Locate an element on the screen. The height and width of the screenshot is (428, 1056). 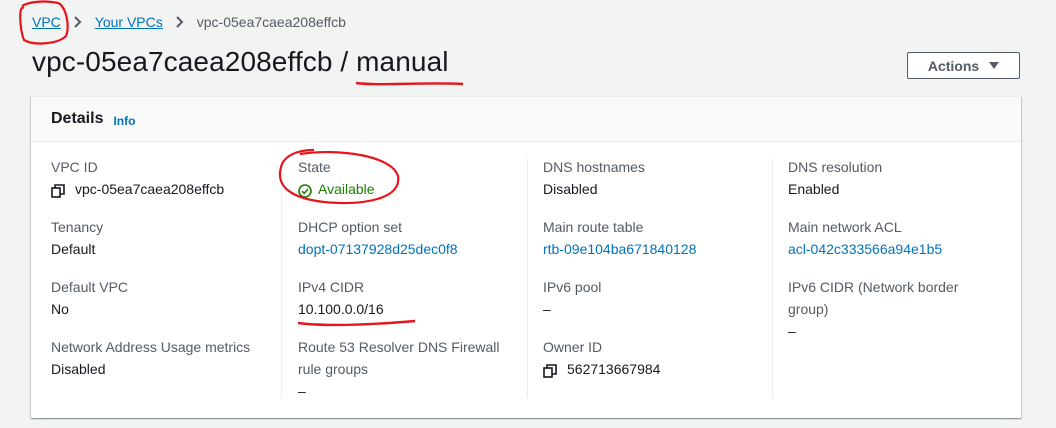
field-ipv4-cidr: IPv4 CIDR 10.100.0.0/16 is located at coordinates (408, 298).